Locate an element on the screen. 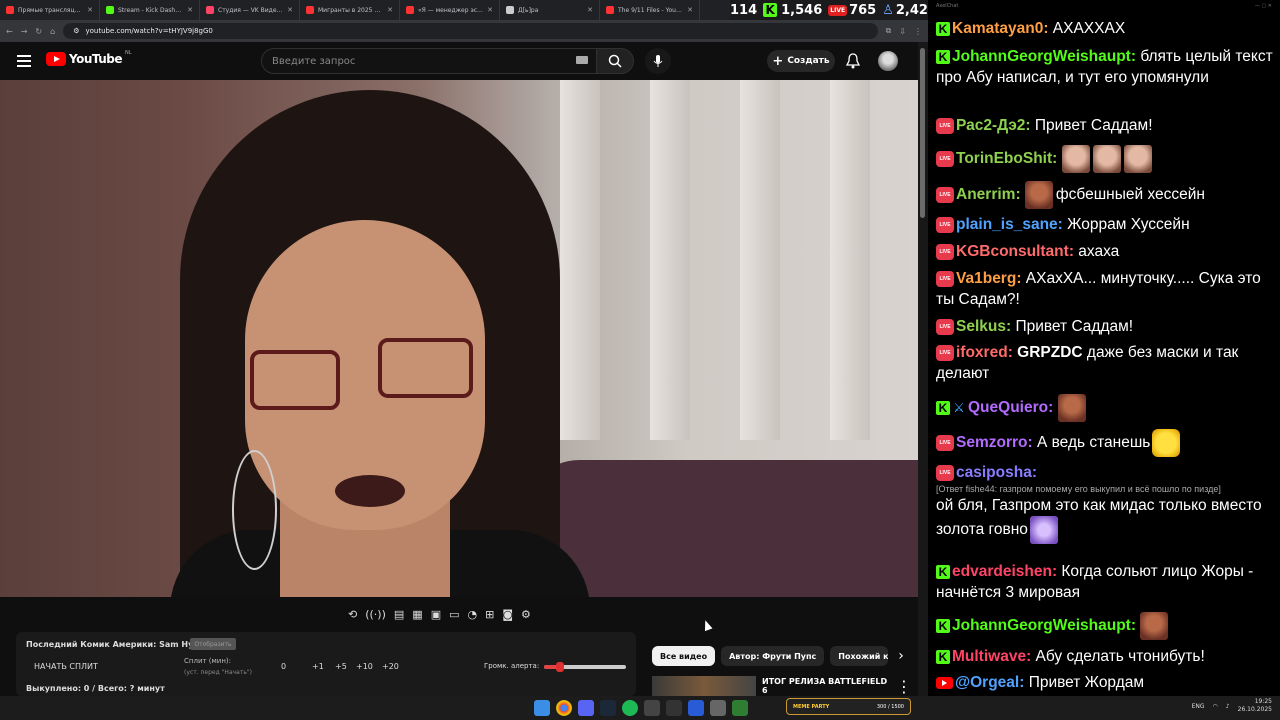 The height and width of the screenshot is (720, 1280). chat-username: KGBconsultant is located at coordinates (1012, 251).